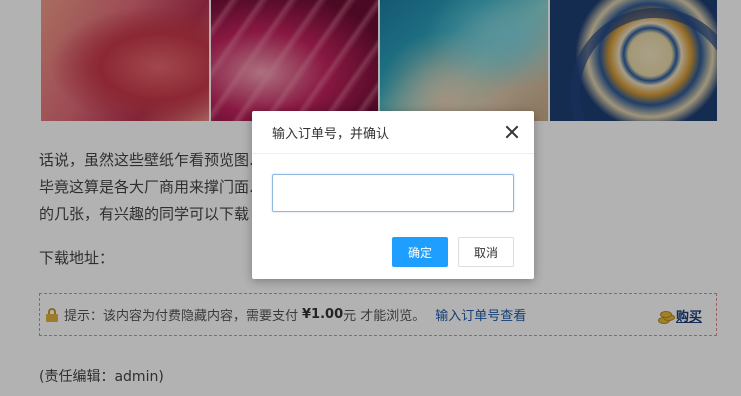  What do you see at coordinates (486, 252) in the screenshot?
I see `cancel-button: 取消` at bounding box center [486, 252].